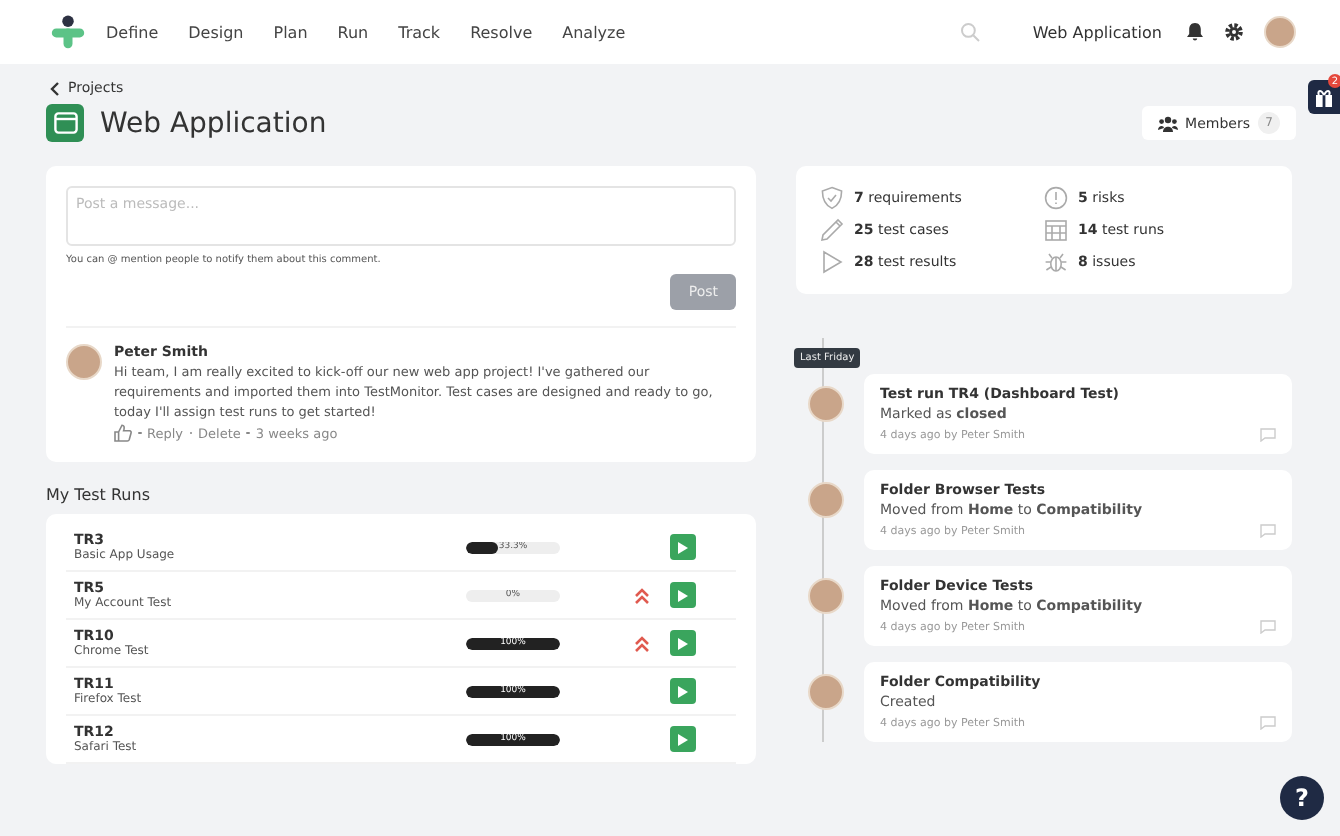  Describe the element at coordinates (353, 32) in the screenshot. I see `nav-link: Run` at that location.